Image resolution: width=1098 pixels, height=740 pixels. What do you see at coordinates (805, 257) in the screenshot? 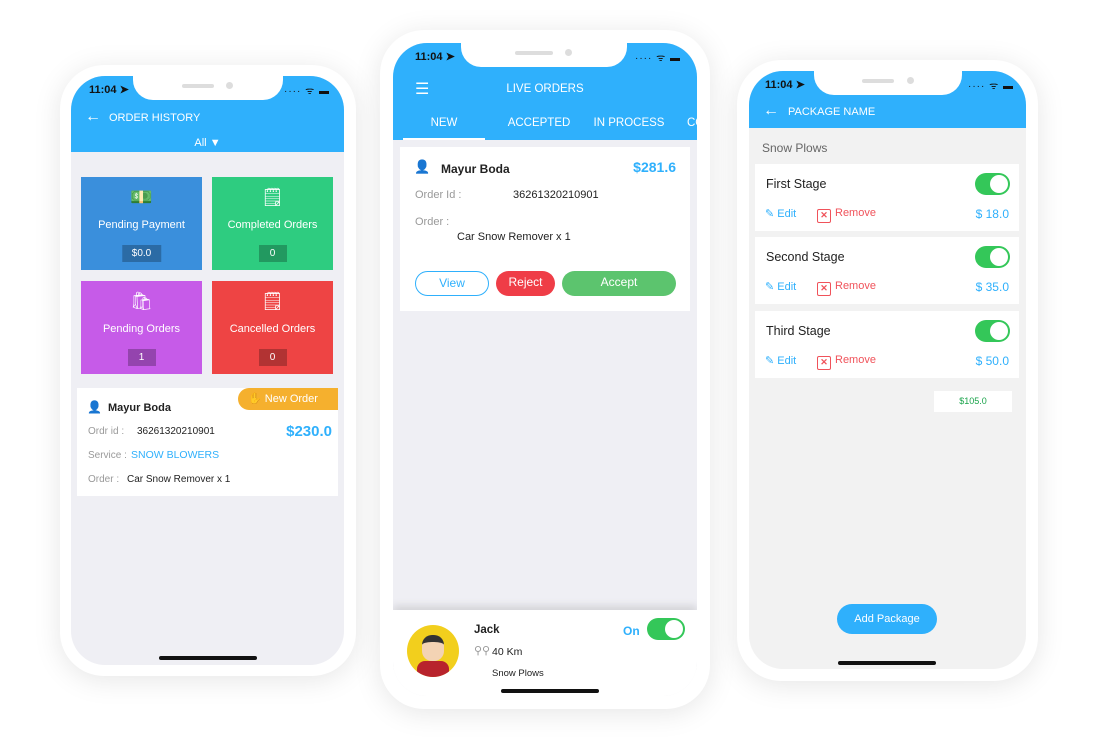
I see `stage-name: Second Stage` at bounding box center [805, 257].